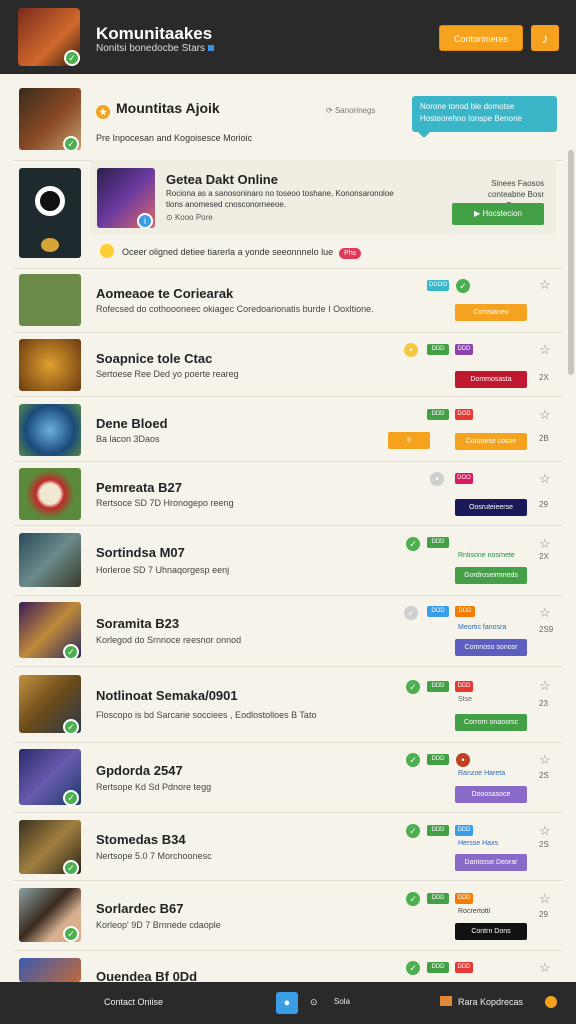 The image size is (576, 1024). I want to click on row-name: Soapnice tole Ctac, so click(154, 358).